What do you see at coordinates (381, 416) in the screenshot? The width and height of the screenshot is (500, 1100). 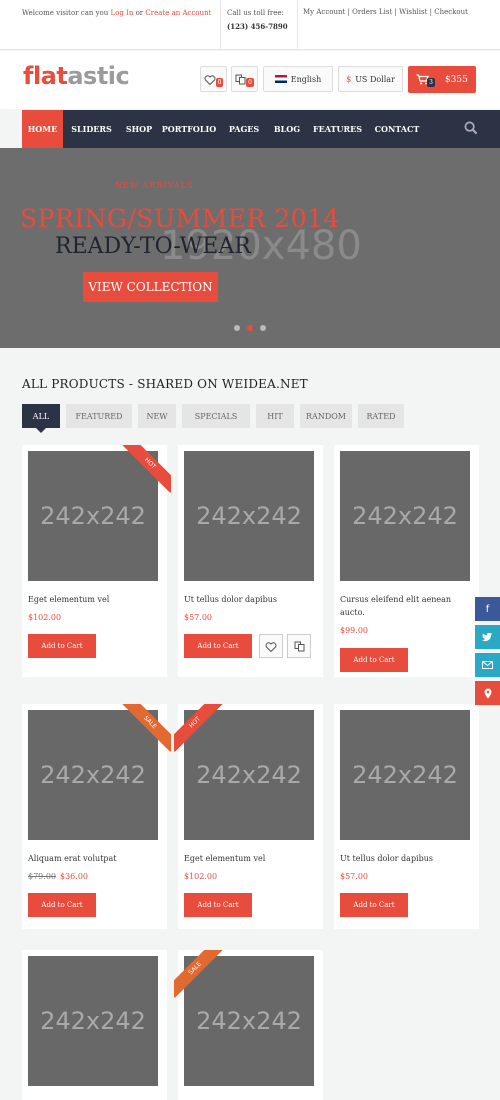 I see `tab-rated: RATED` at bounding box center [381, 416].